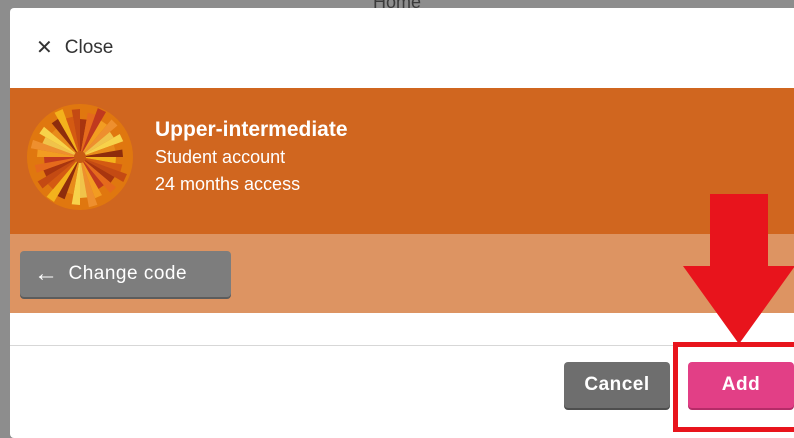  Describe the element at coordinates (617, 385) in the screenshot. I see `cancel-button: Cancel` at that location.